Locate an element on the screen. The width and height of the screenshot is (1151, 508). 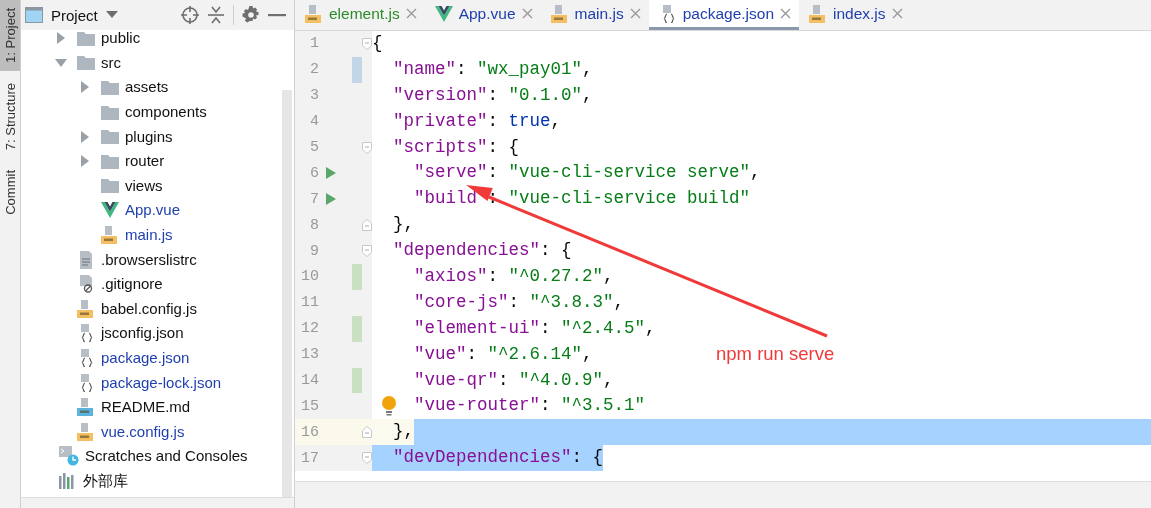
tree-item: jsconfig.json is located at coordinates (142, 333).